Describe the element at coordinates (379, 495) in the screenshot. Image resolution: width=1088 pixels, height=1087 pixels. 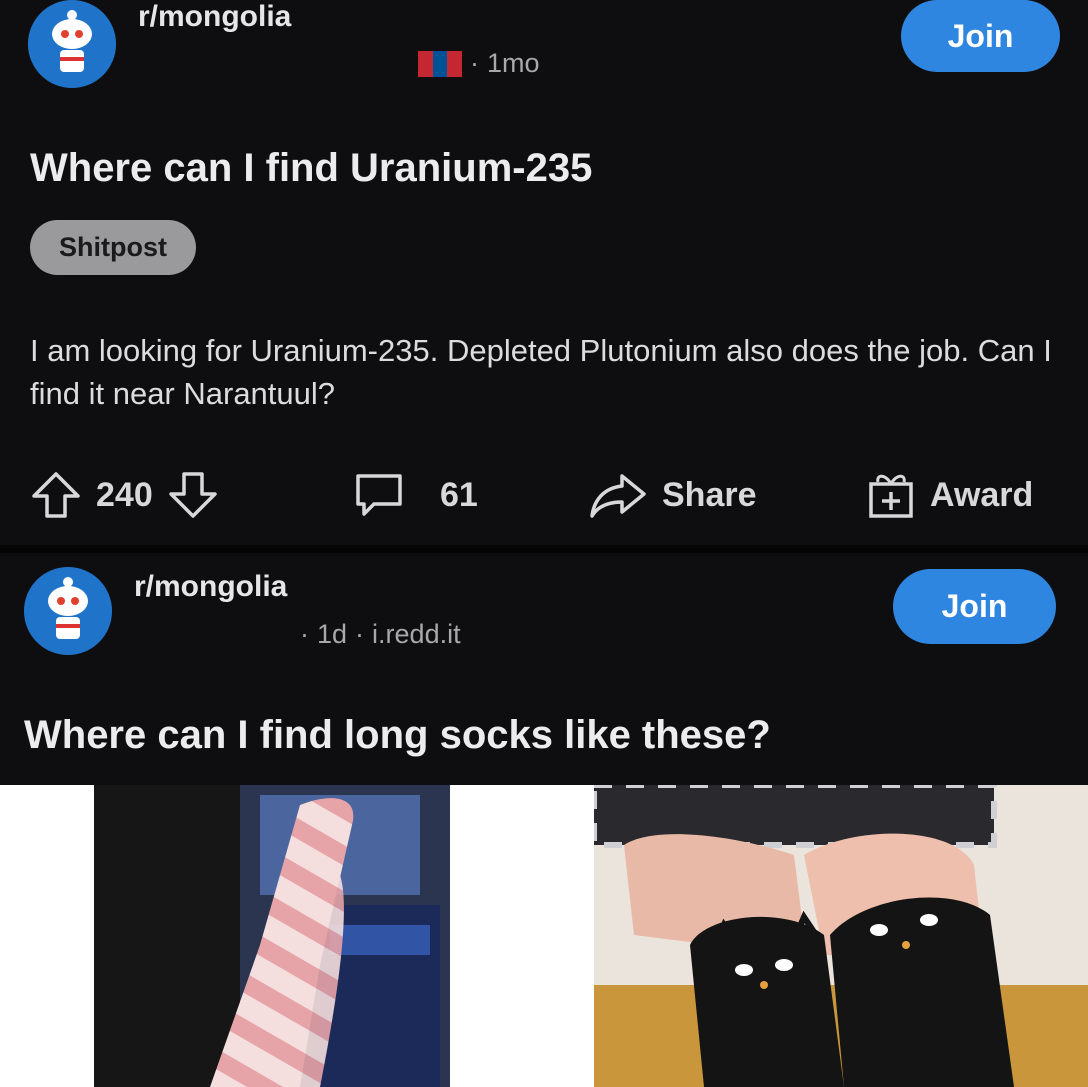
I see `comment-bubble-icon` at that location.